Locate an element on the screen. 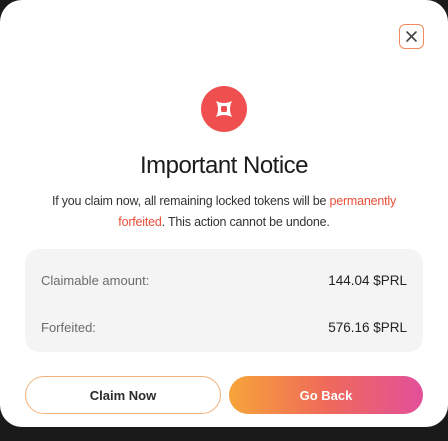 The width and height of the screenshot is (448, 441). dialog-title: Important Notice is located at coordinates (224, 165).